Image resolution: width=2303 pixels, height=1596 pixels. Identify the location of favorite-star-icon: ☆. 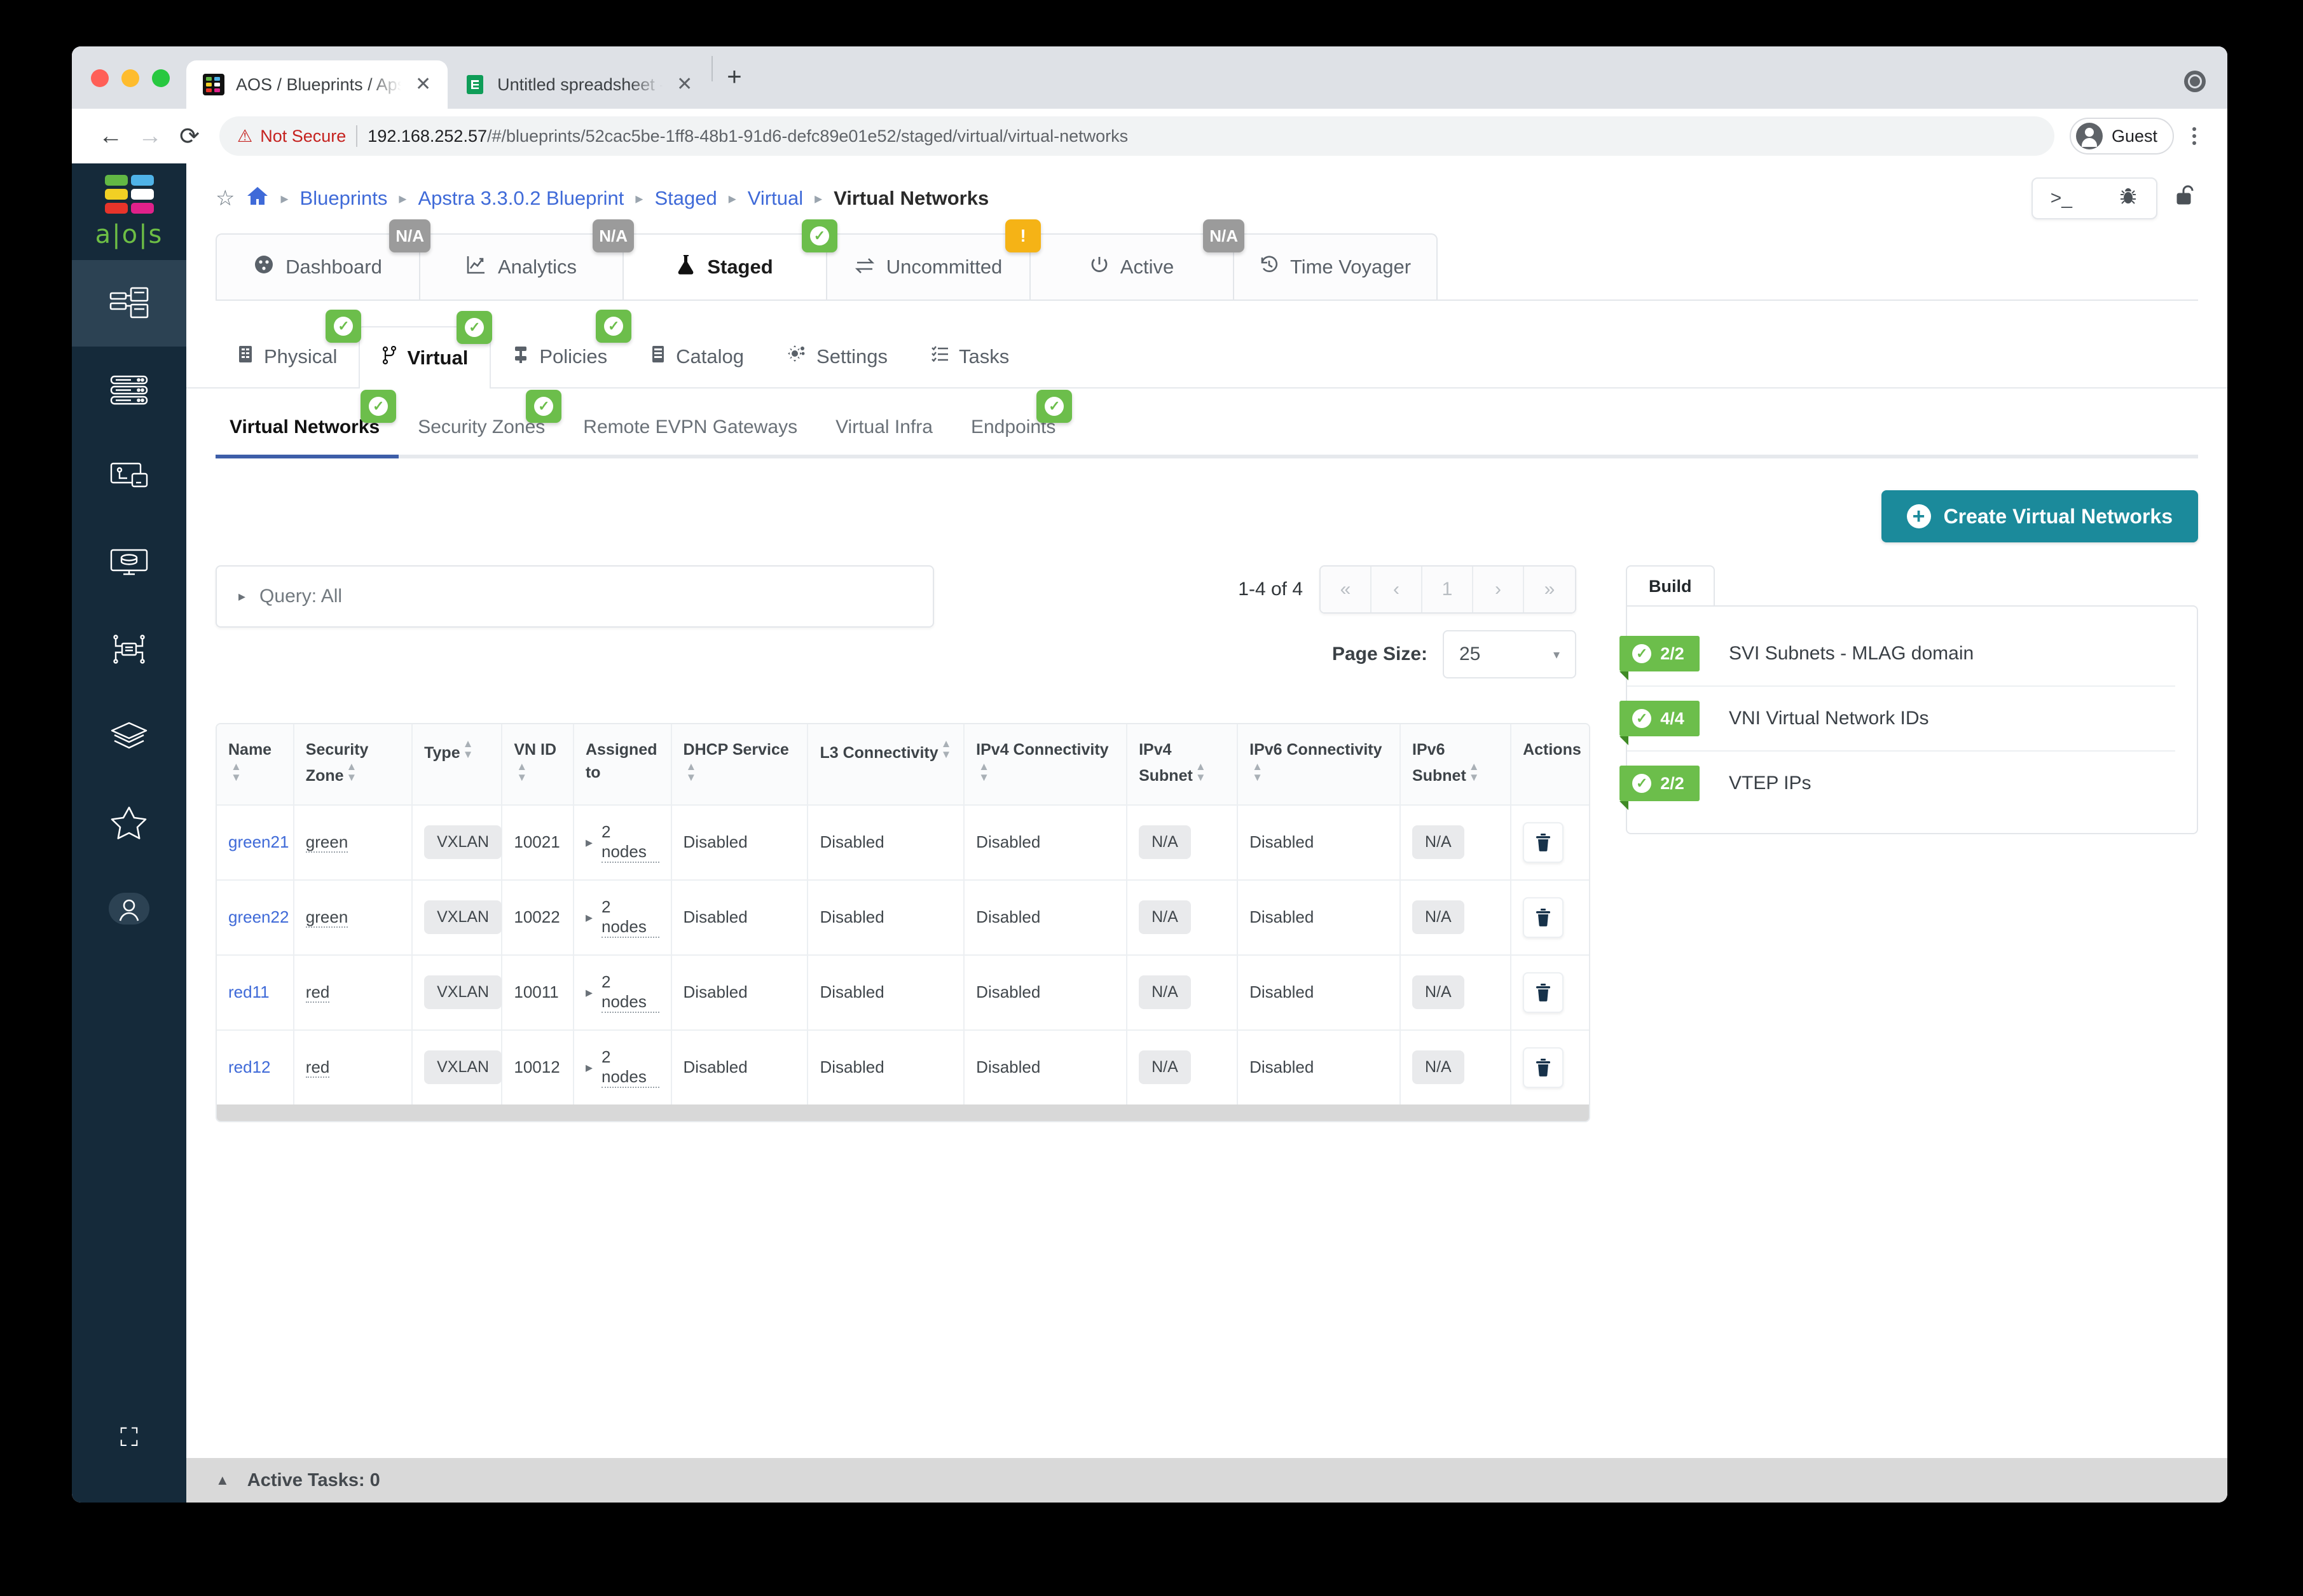
(225, 198).